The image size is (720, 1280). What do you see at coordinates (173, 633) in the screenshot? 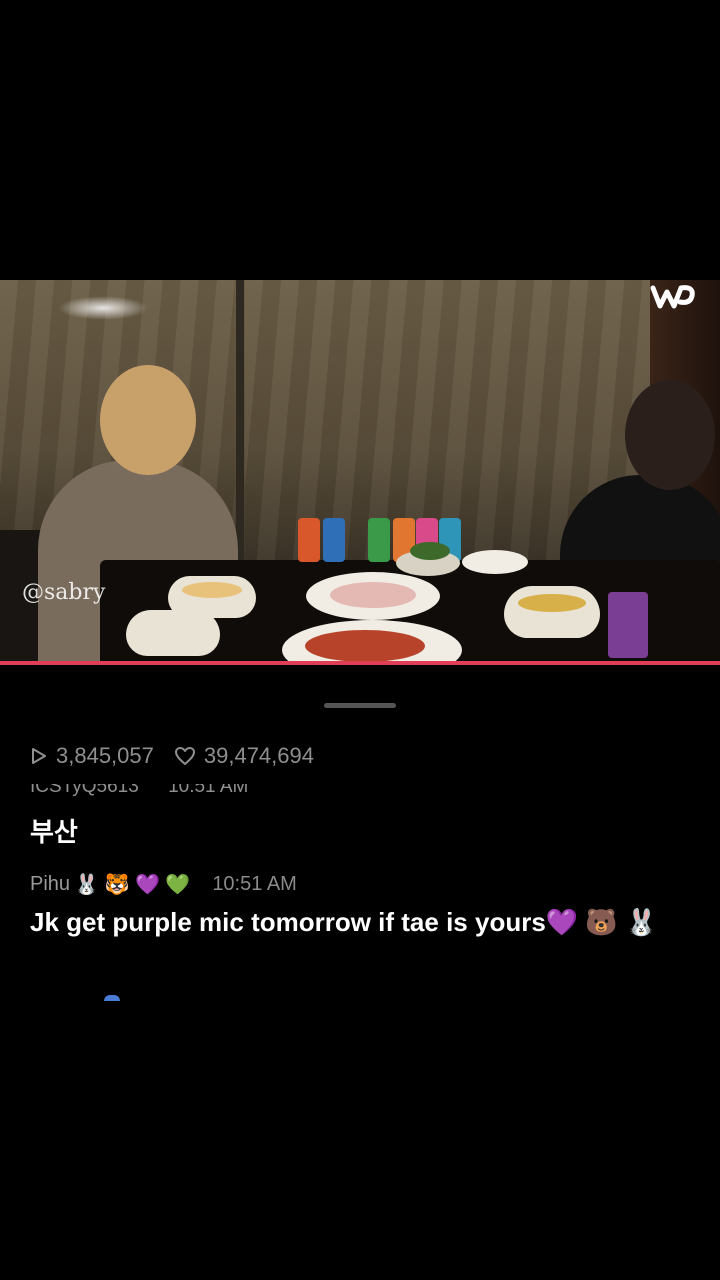
I see `bowl` at bounding box center [173, 633].